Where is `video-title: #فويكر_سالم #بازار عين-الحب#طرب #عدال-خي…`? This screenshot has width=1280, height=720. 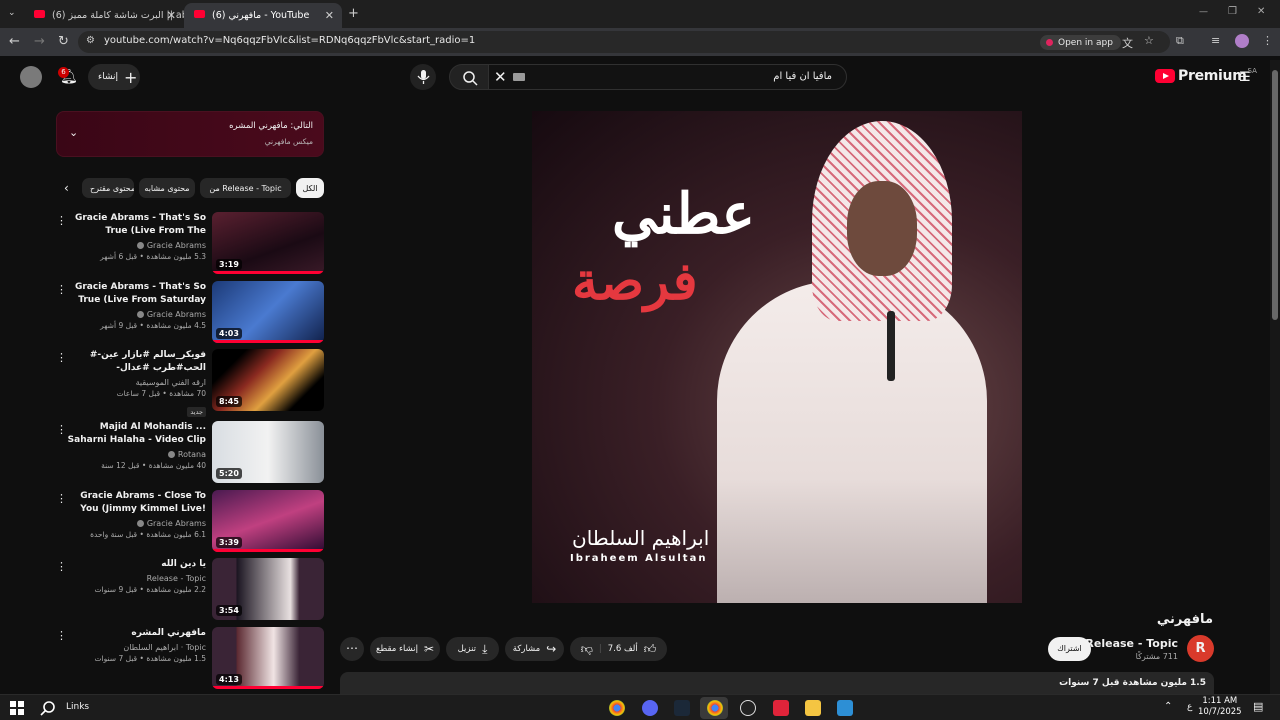
video-title: #فويكر_سالم #بازار عين-الحب#طرب #عدال-خي… is located at coordinates (136, 362).